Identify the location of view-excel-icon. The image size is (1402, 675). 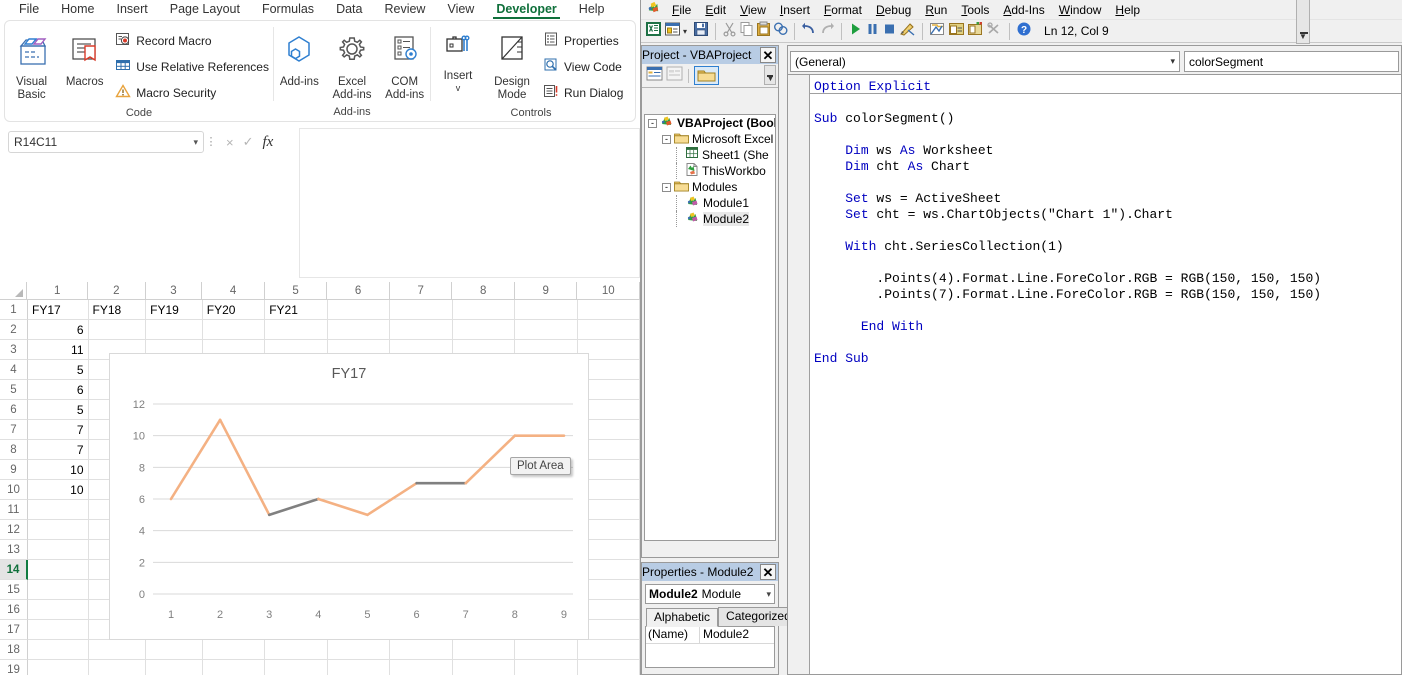
(653, 31).